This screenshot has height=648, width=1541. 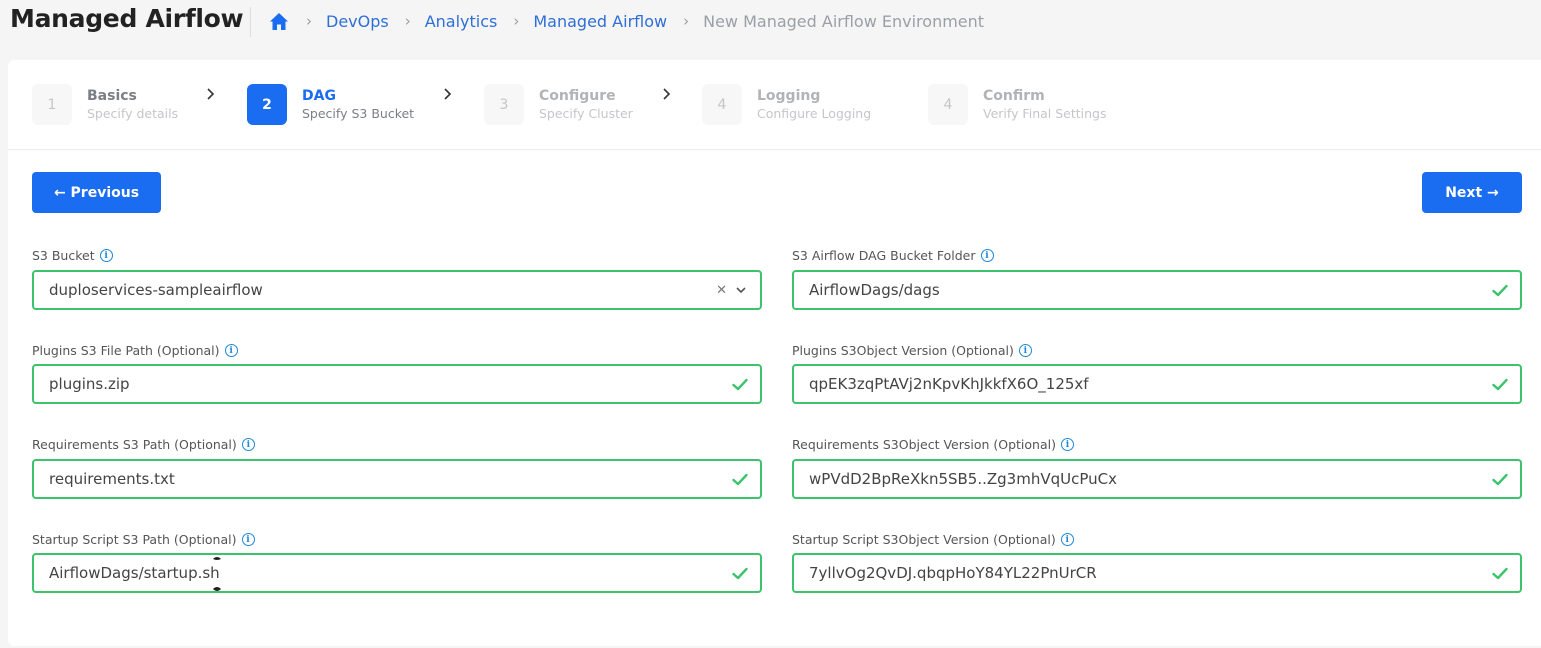 I want to click on plugins-version-value: qpEK3zqPtAVj2nKpvKhJkkfX6O_125xf, so click(x=949, y=384).